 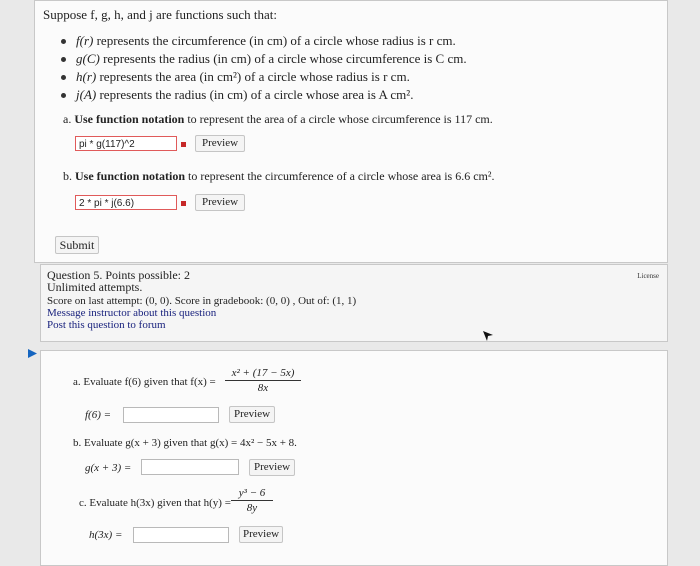 I want to click on question5-attempts: Unlimited attempts., so click(x=95, y=287).